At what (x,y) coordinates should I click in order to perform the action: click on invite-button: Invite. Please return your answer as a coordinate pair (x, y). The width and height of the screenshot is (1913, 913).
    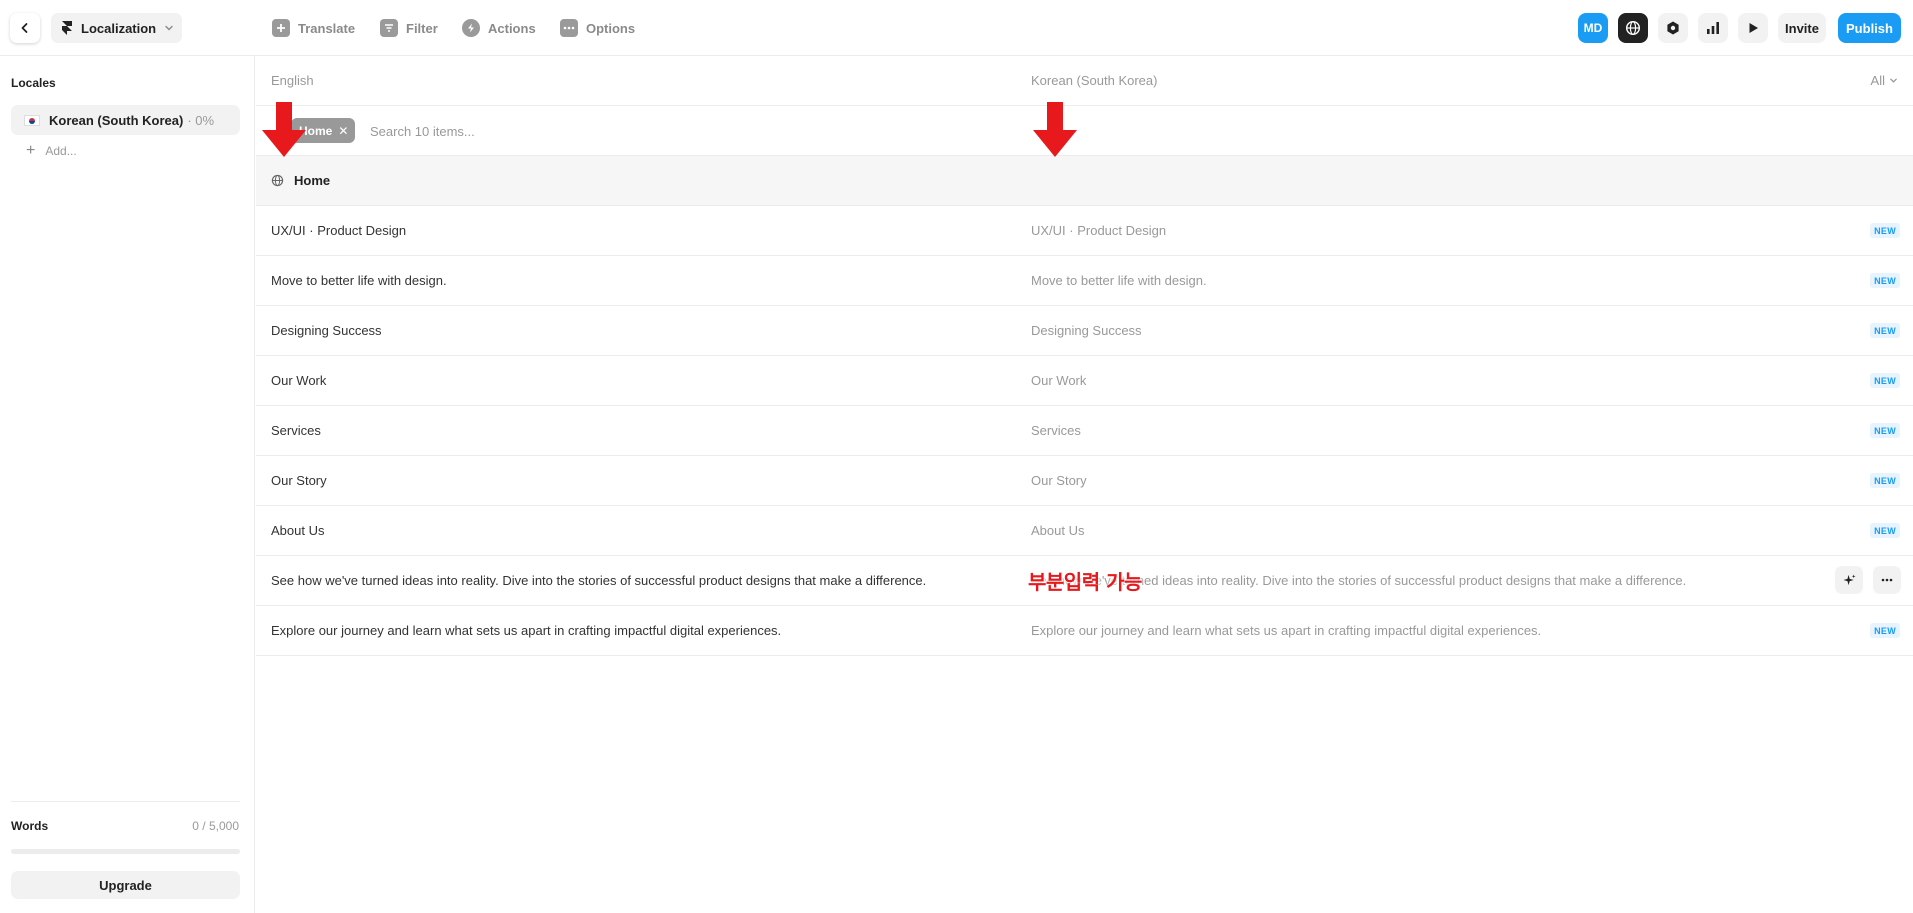
    Looking at the image, I should click on (1802, 28).